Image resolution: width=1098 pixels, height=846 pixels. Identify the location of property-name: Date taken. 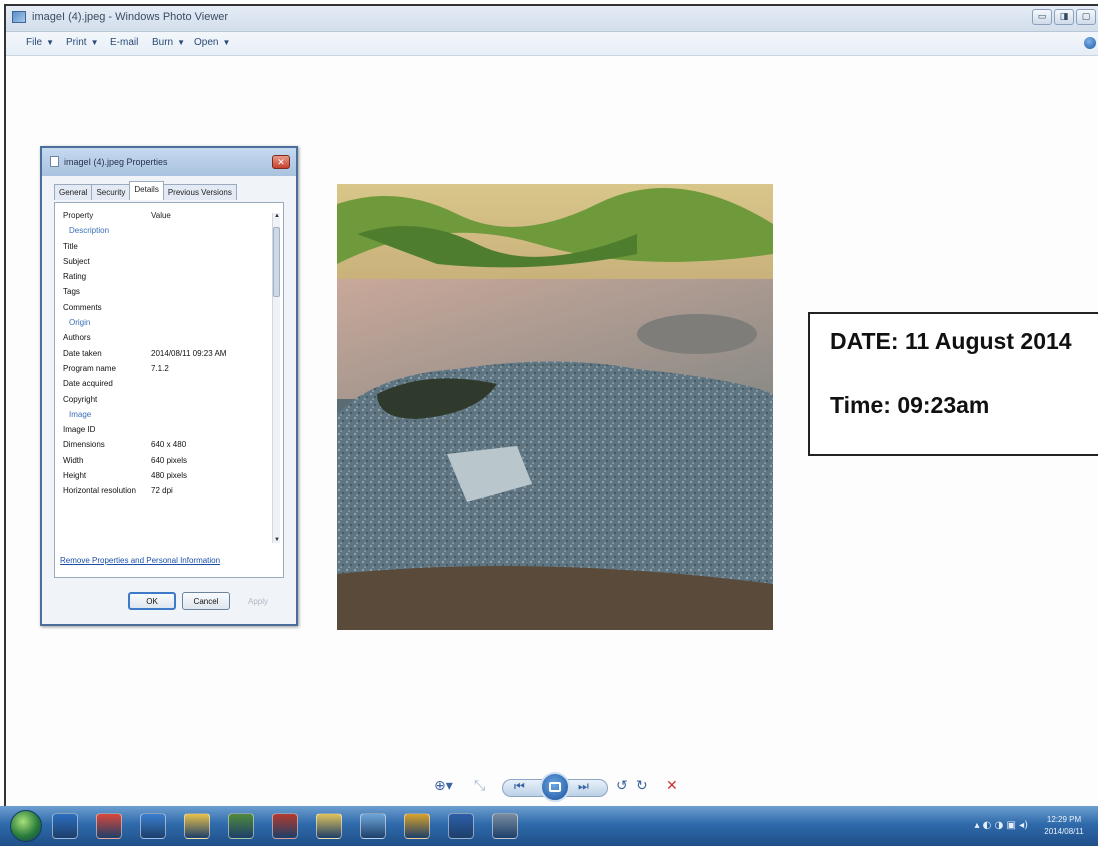
(82, 353).